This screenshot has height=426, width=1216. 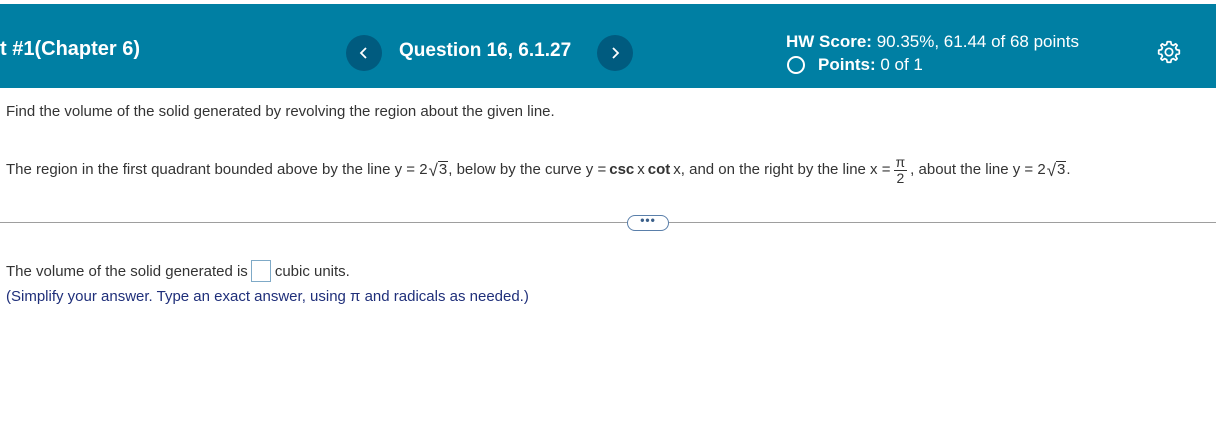 I want to click on chevron-right-icon, so click(x=616, y=53).